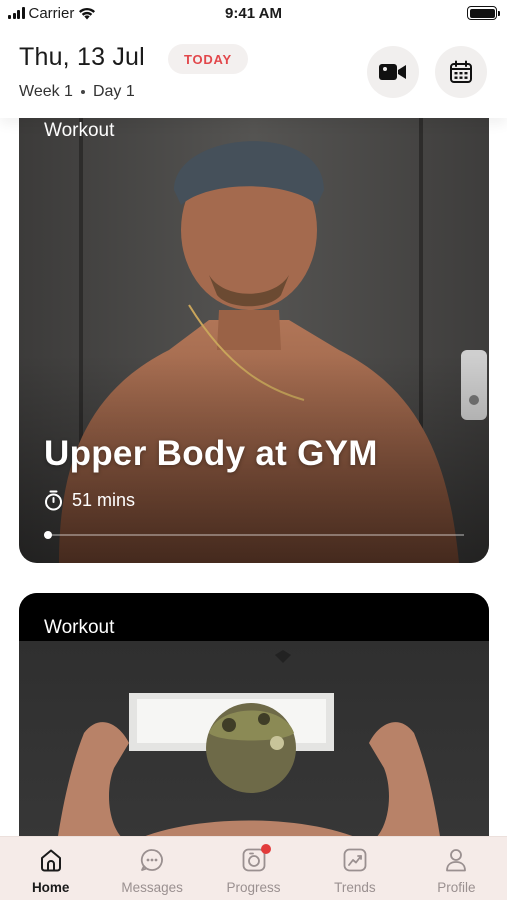 This screenshot has height=900, width=507. I want to click on day-label: Day 1, so click(113, 91).